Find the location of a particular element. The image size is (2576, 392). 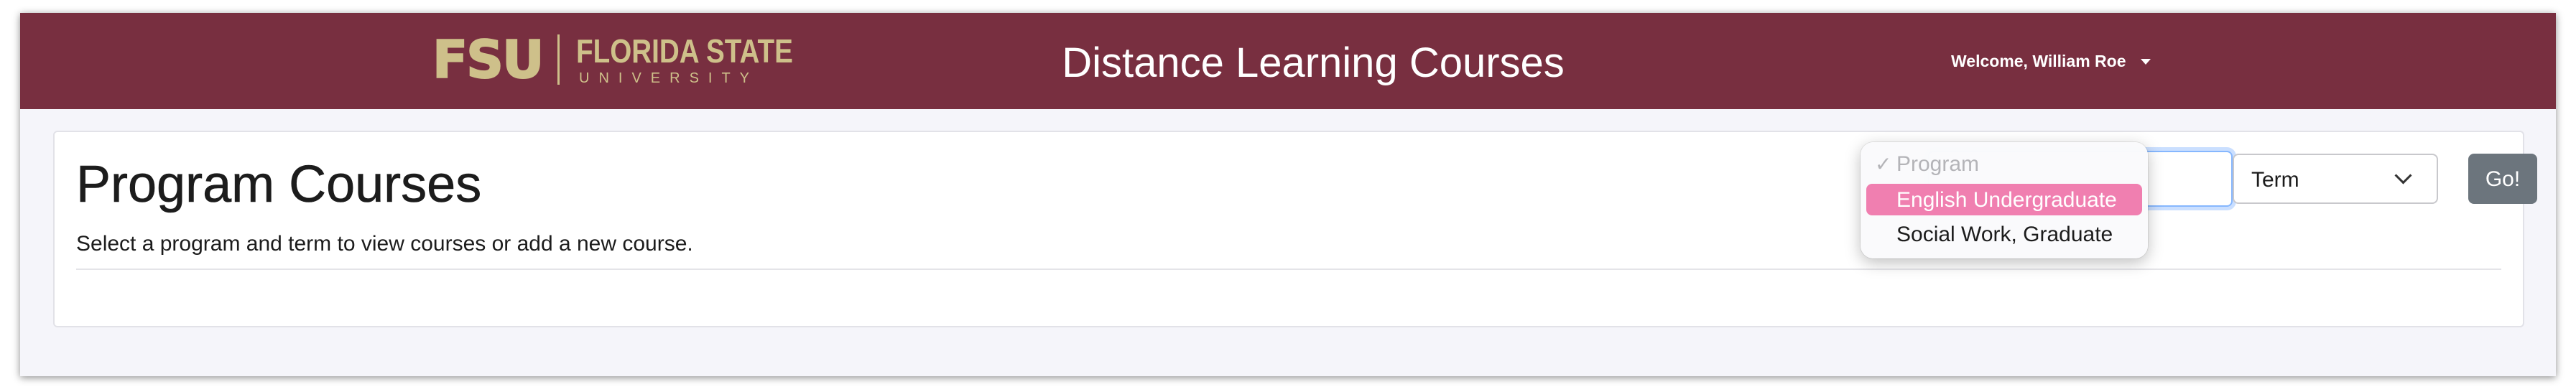

user-menu: Welcome, William Roe is located at coordinates (2051, 61).